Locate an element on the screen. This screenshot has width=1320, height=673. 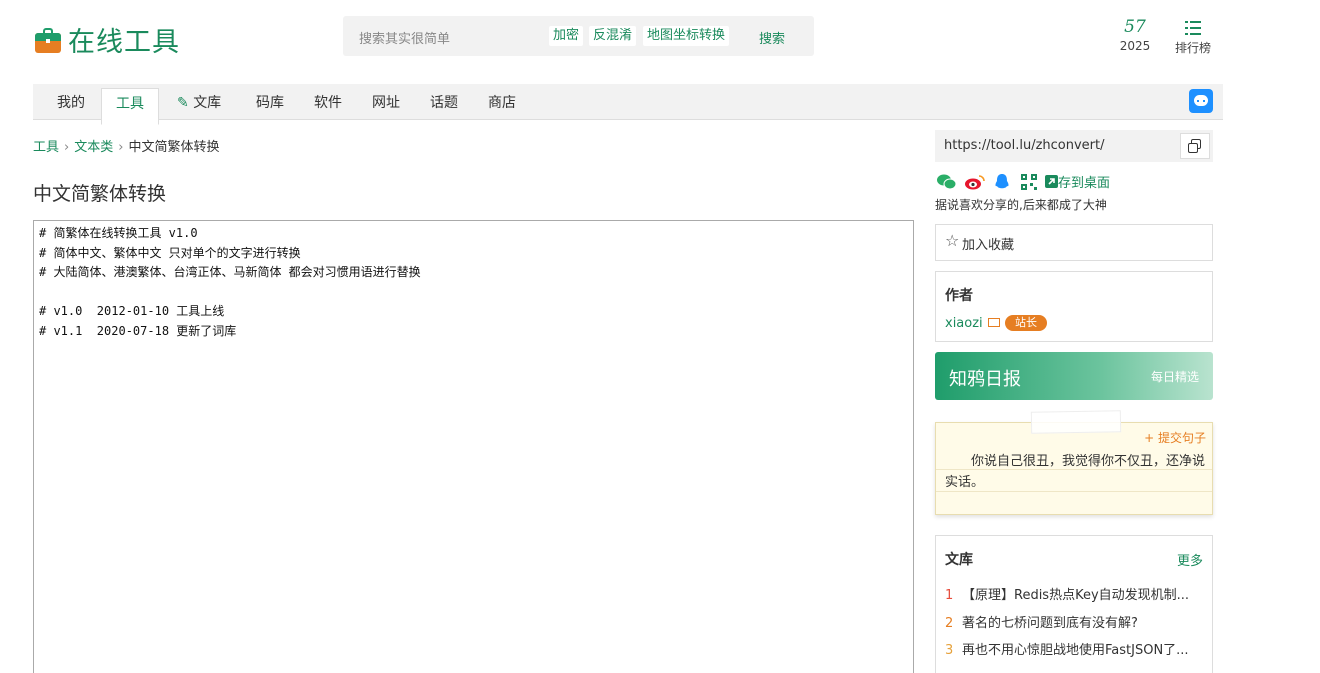
tape-decoration is located at coordinates (1076, 422).